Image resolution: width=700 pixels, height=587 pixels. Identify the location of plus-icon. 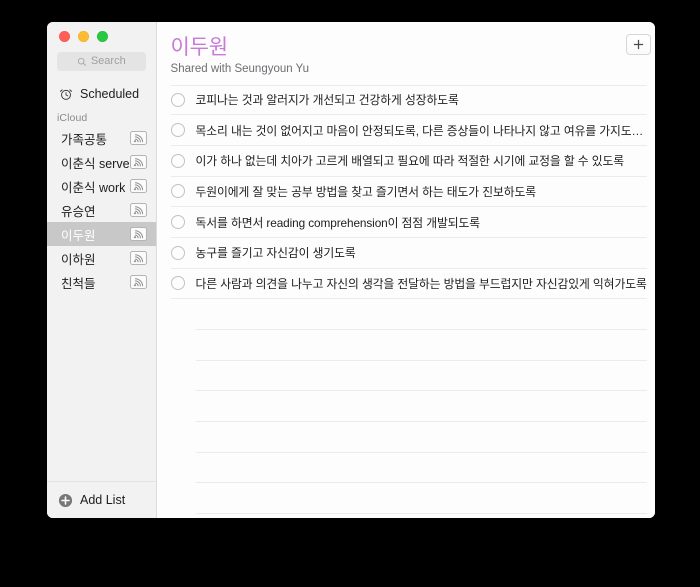
(638, 44).